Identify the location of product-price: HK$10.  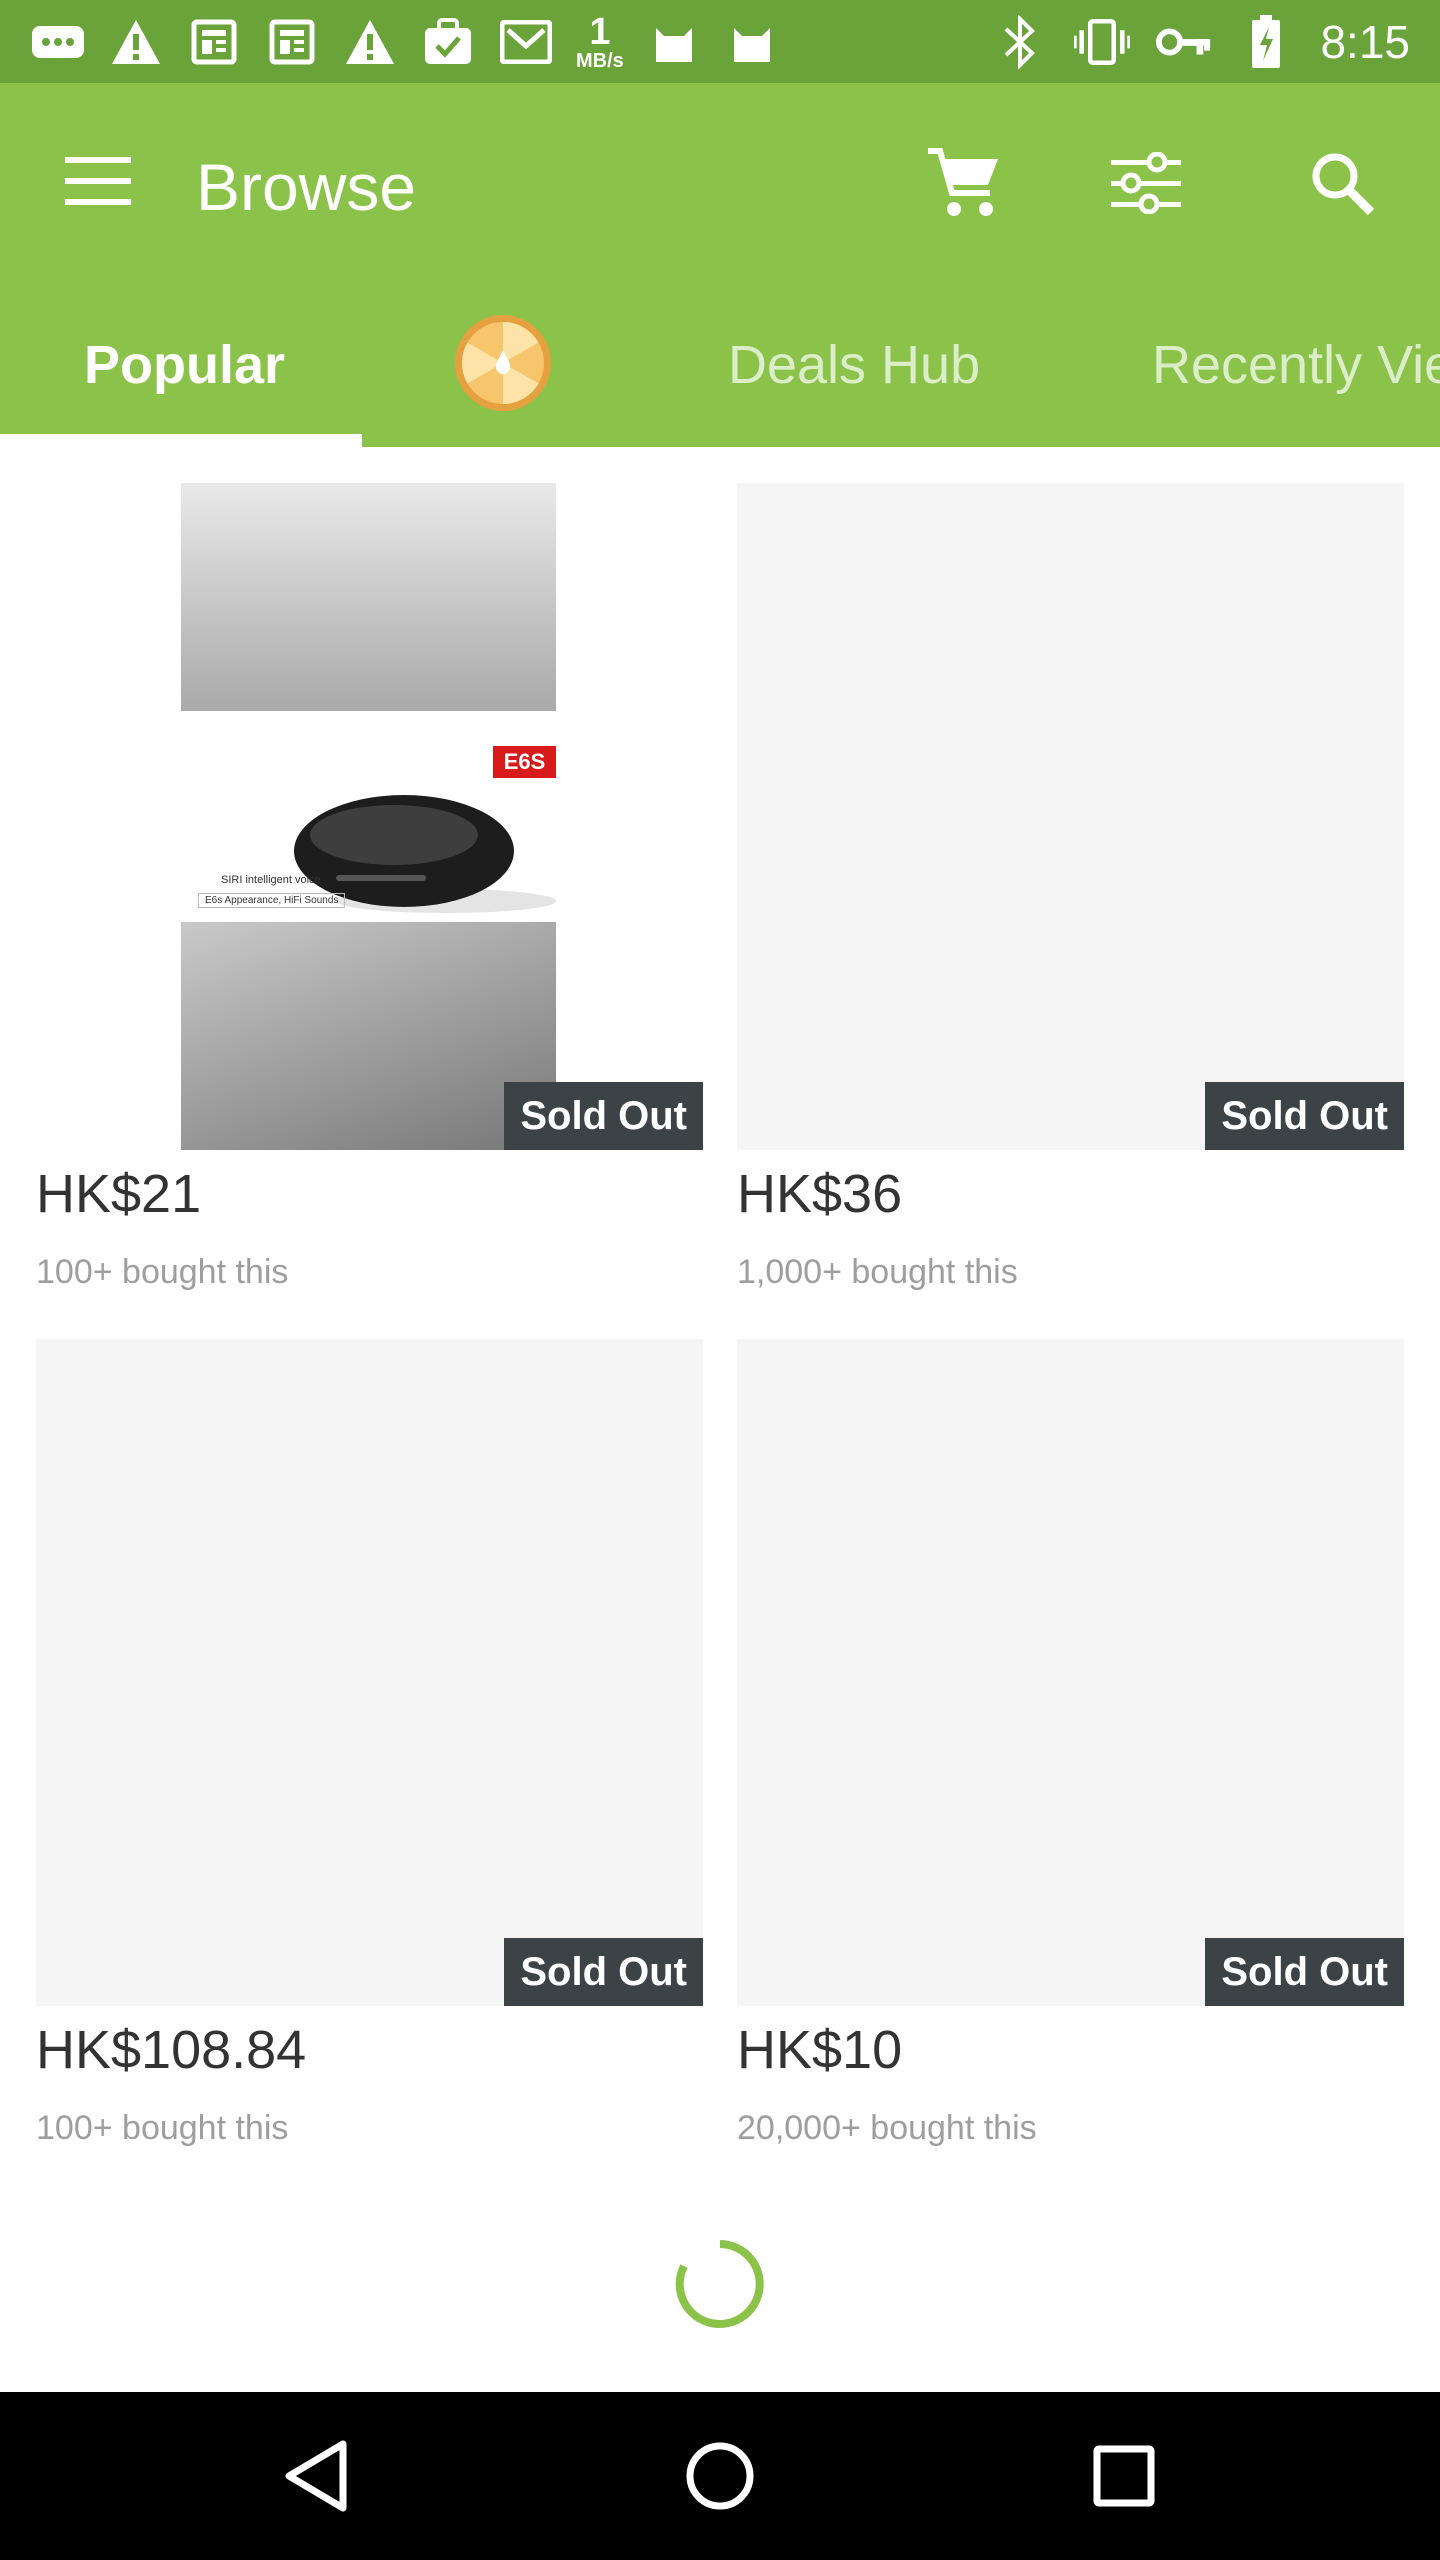
(820, 2050).